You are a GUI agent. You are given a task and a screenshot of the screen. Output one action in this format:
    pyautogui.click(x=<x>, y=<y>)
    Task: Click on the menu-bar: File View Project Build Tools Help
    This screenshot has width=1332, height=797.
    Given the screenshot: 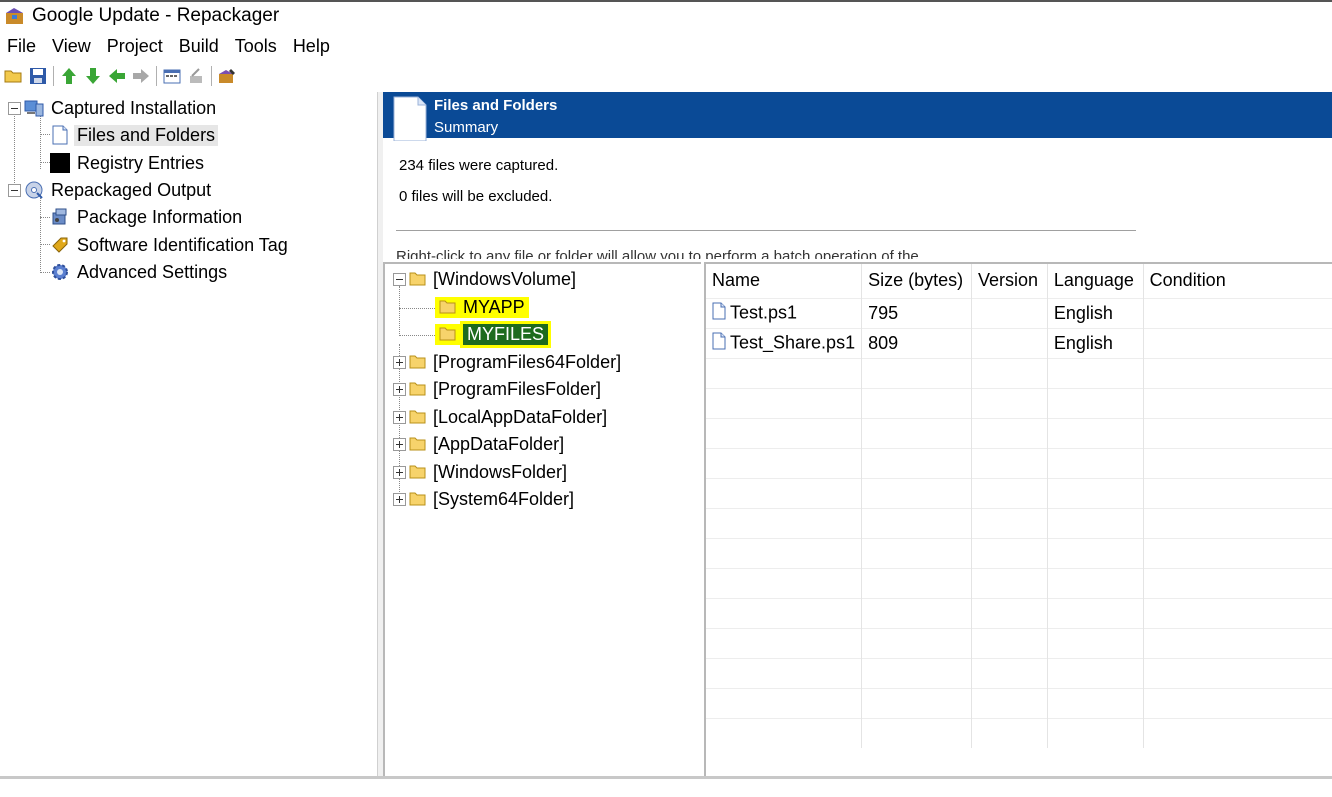 What is the action you would take?
    pyautogui.click(x=169, y=46)
    